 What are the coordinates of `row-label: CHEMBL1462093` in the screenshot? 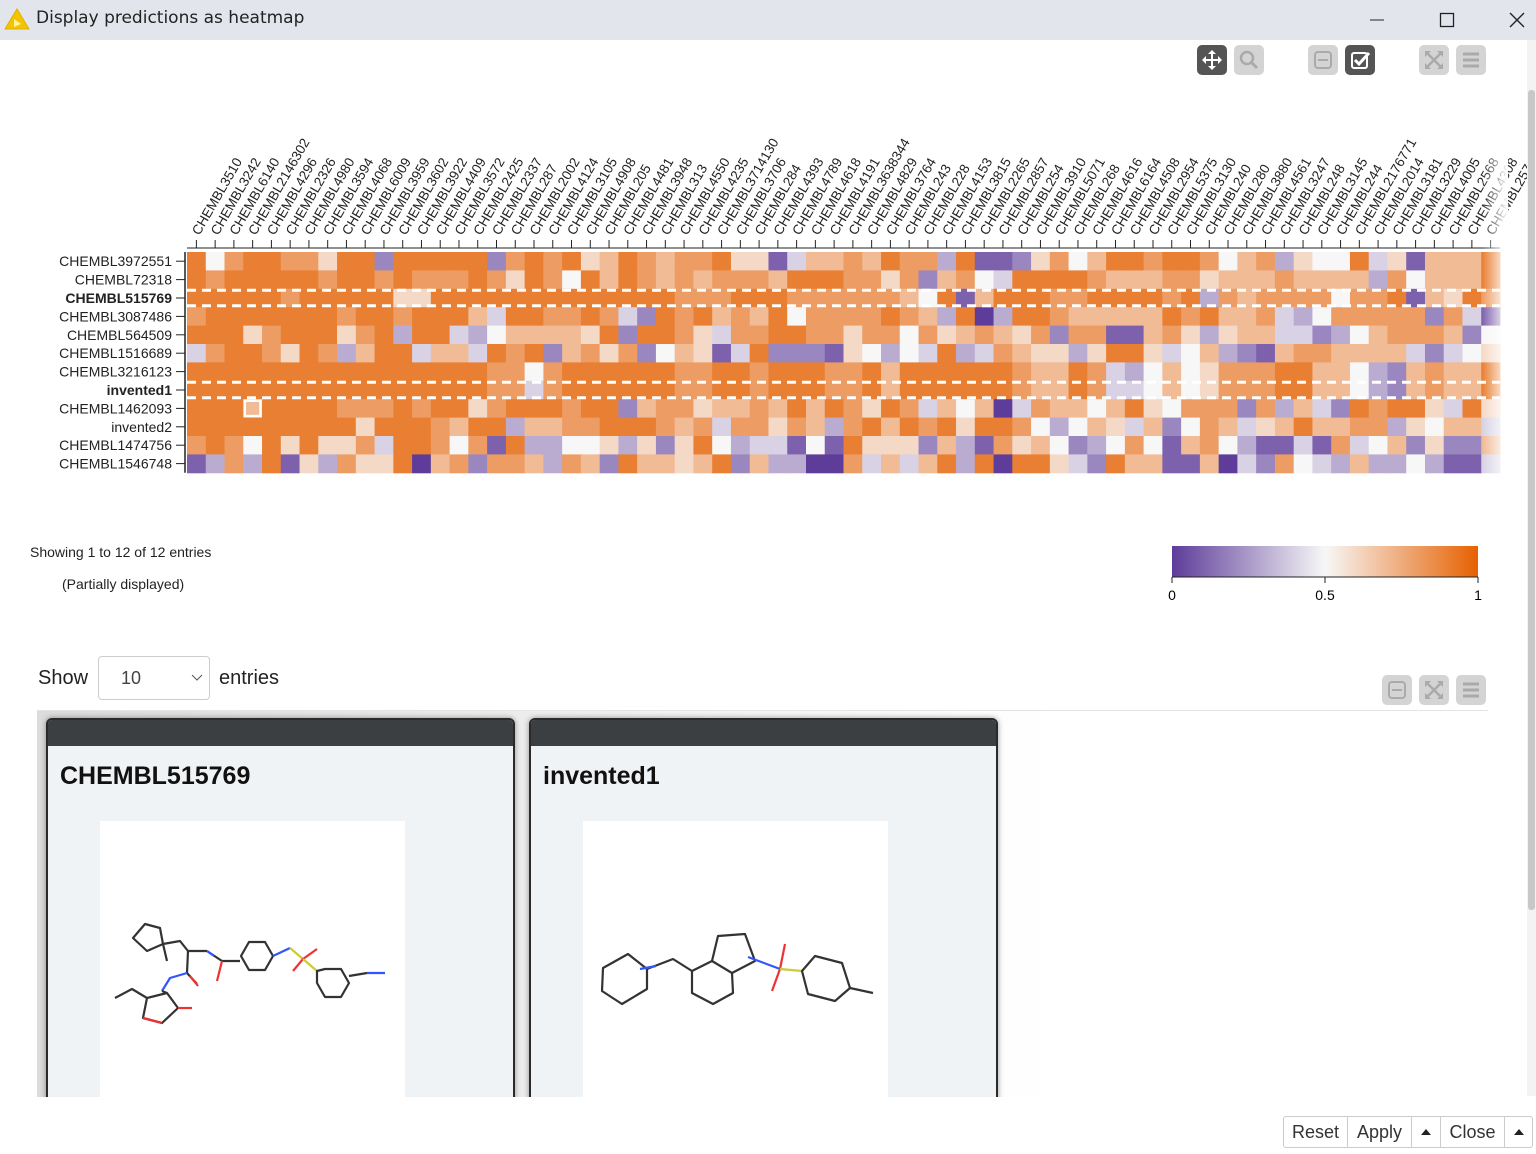 It's located at (115, 408).